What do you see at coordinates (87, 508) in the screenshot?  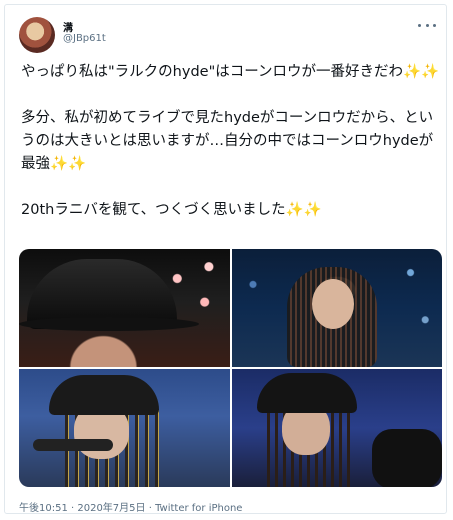 I see `tweet-timestamp: 午後10:51 · 2020年7月5日 ·` at bounding box center [87, 508].